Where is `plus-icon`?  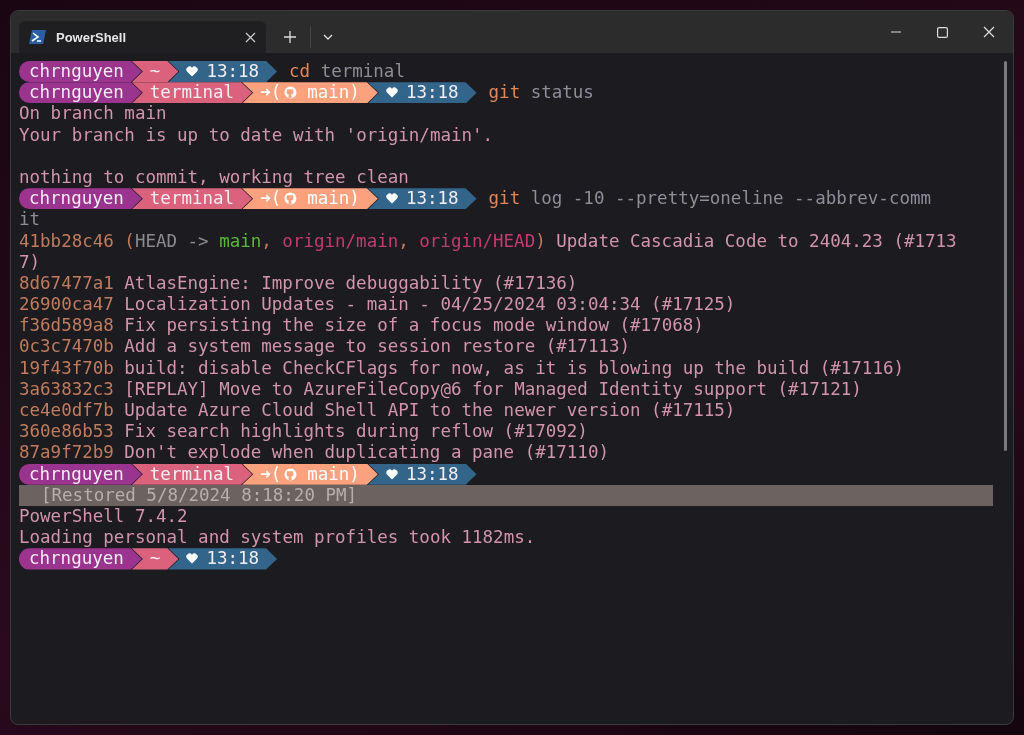 plus-icon is located at coordinates (290, 37).